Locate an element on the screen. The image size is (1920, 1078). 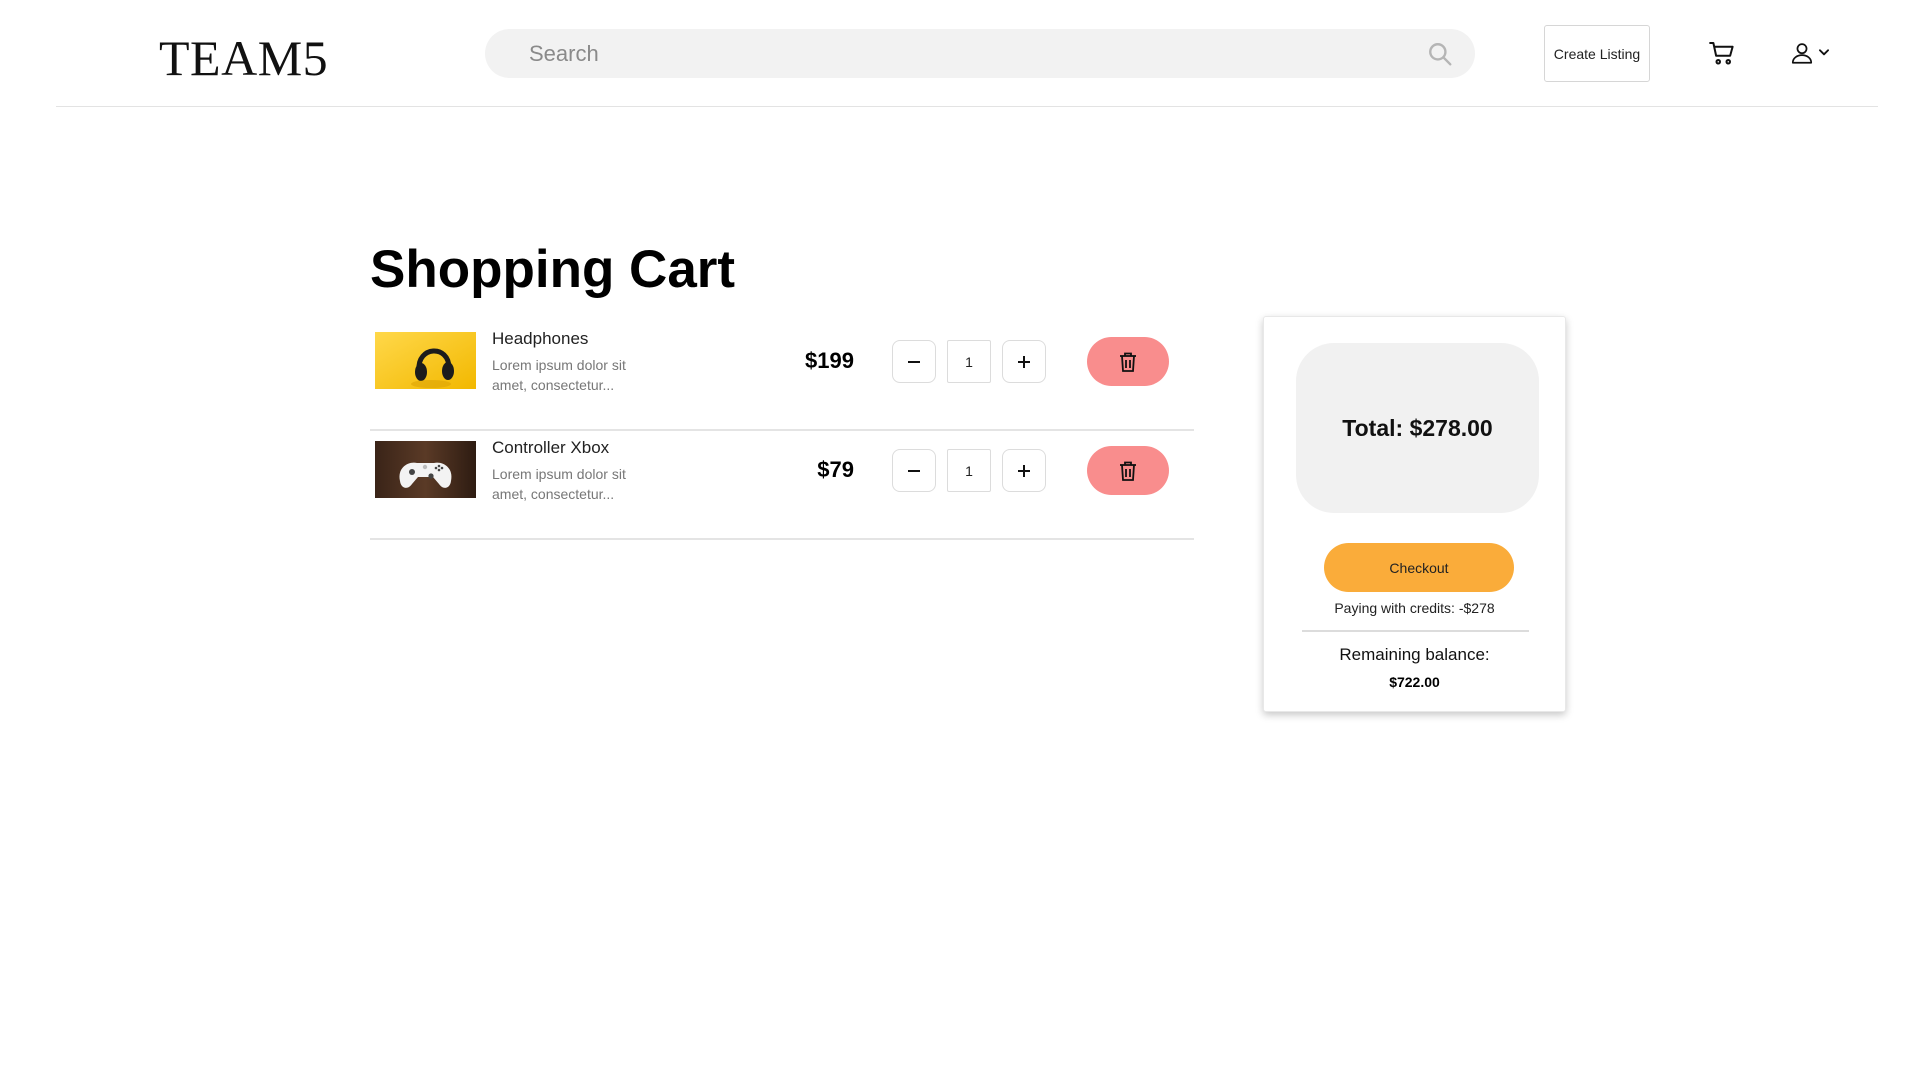
item-price: $79 is located at coordinates (835, 469).